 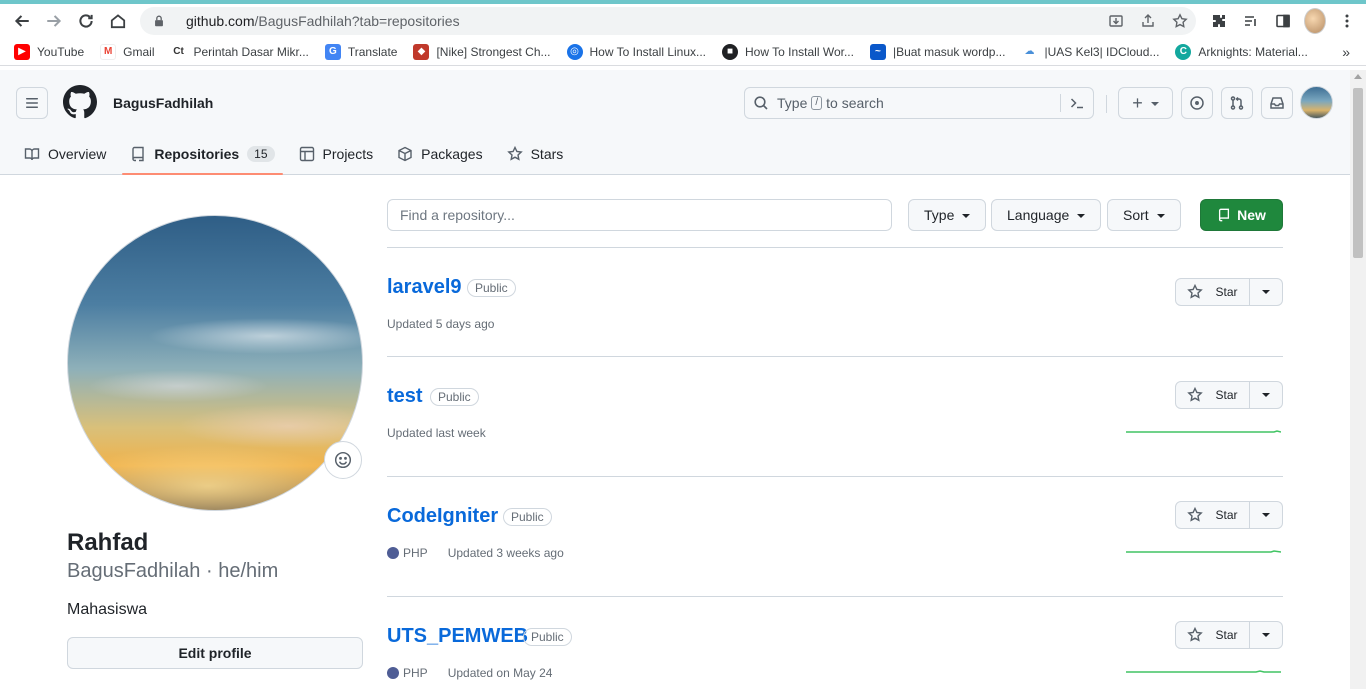 What do you see at coordinates (178, 51) in the screenshot?
I see `ct-icon: Ct` at bounding box center [178, 51].